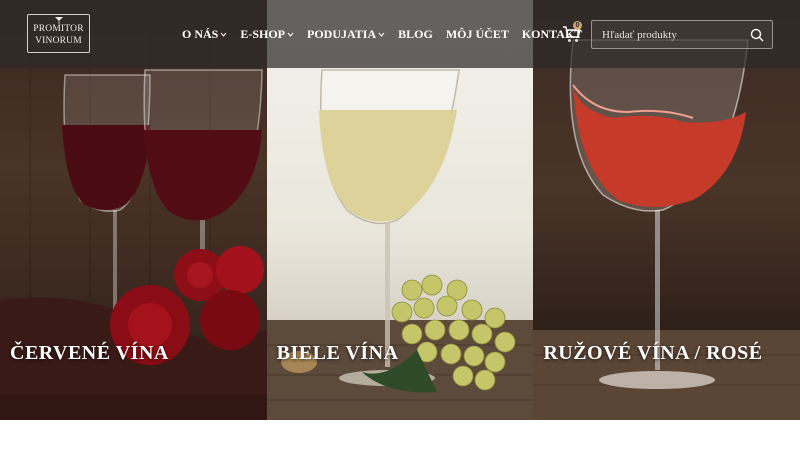 The width and height of the screenshot is (800, 450). I want to click on logo-line-1: PROMITOR, so click(58, 29).